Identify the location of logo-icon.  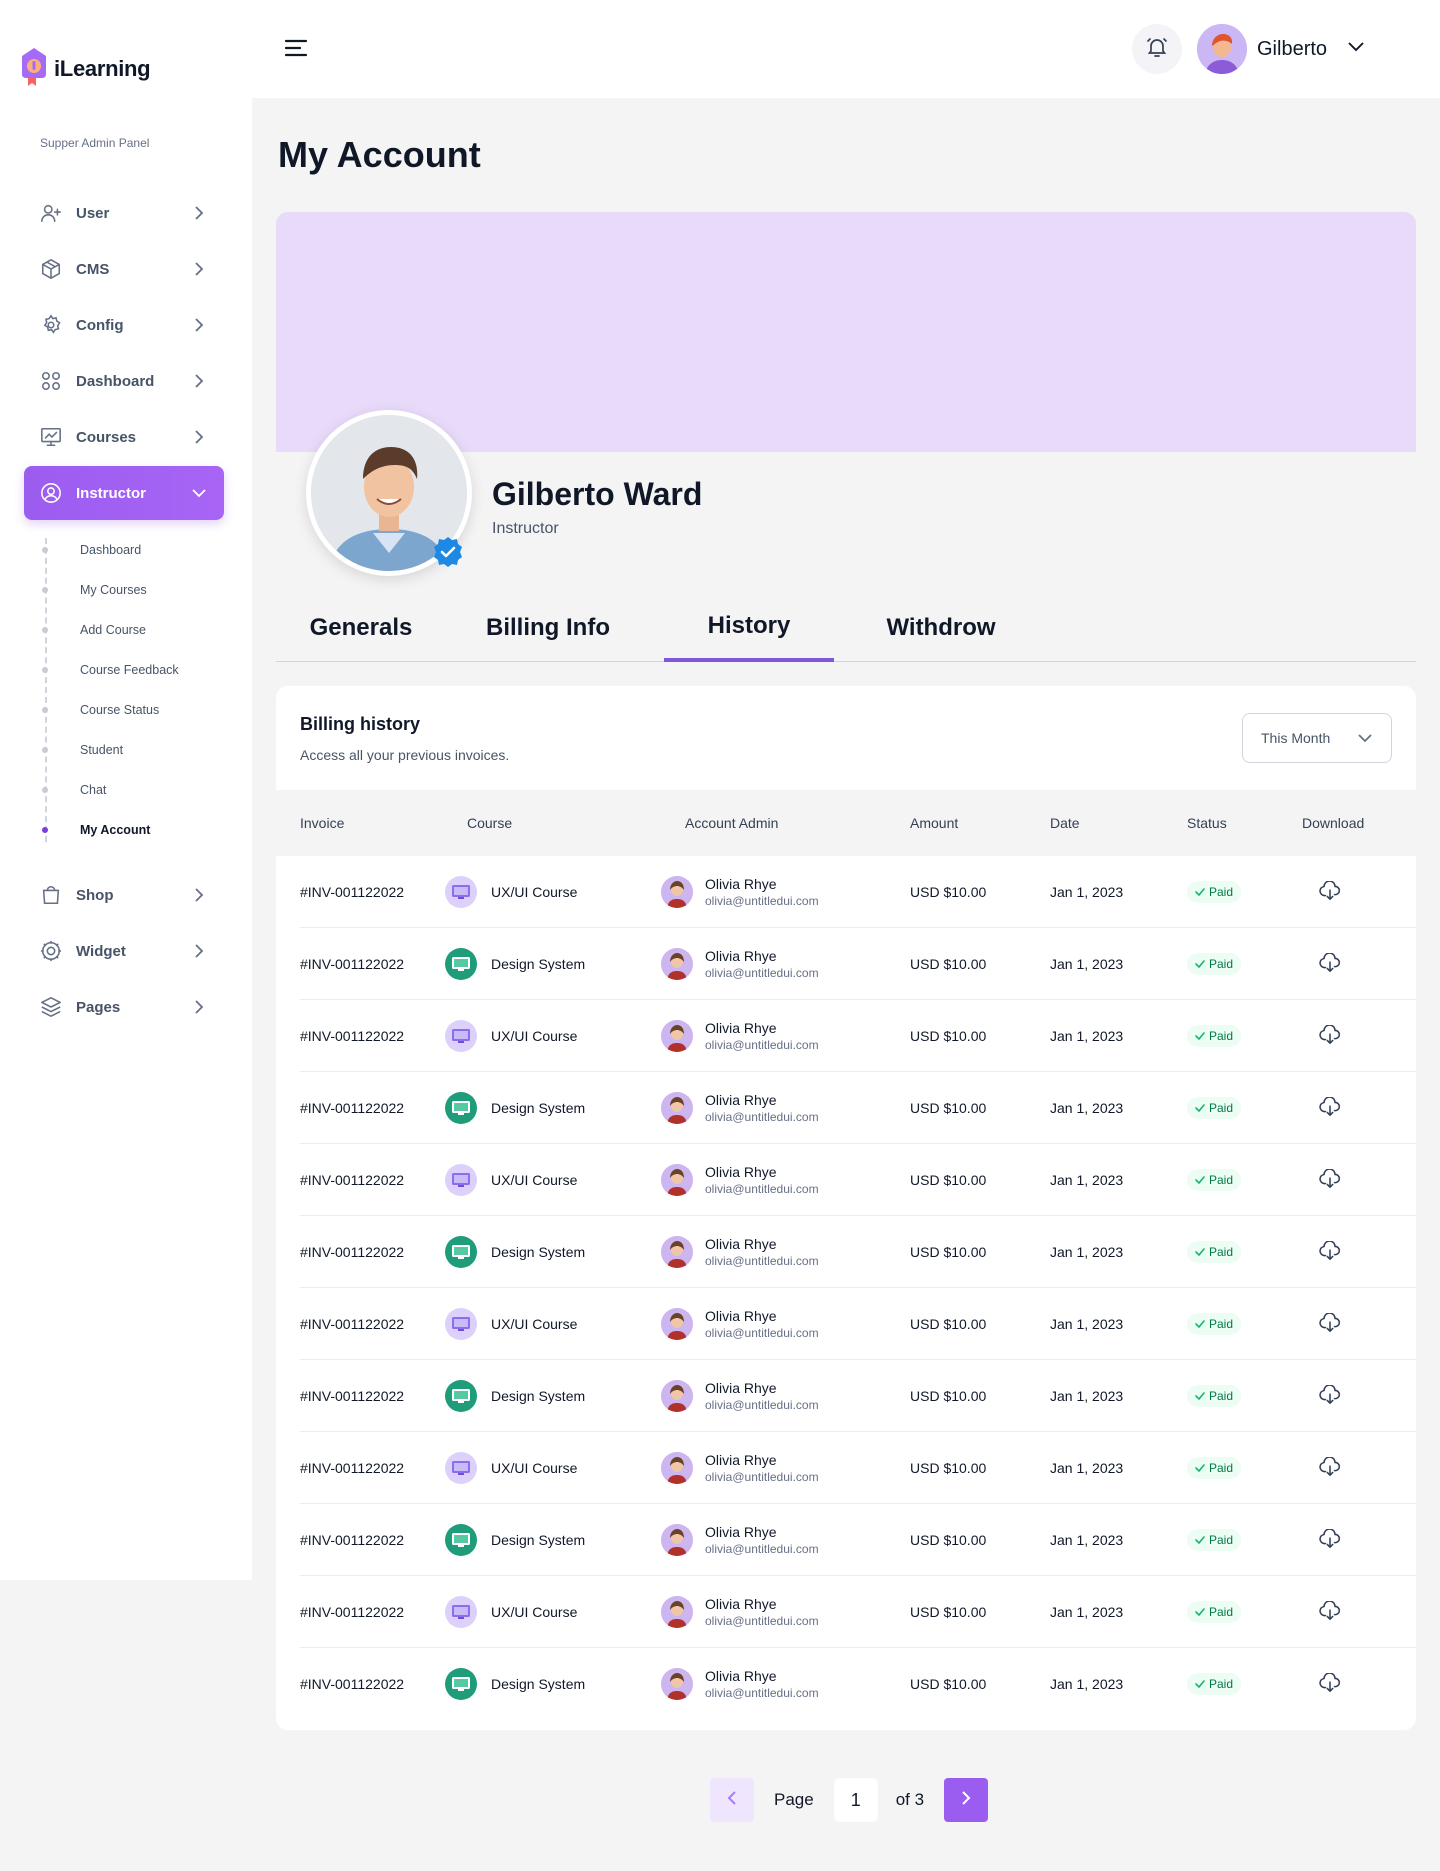
(34, 68).